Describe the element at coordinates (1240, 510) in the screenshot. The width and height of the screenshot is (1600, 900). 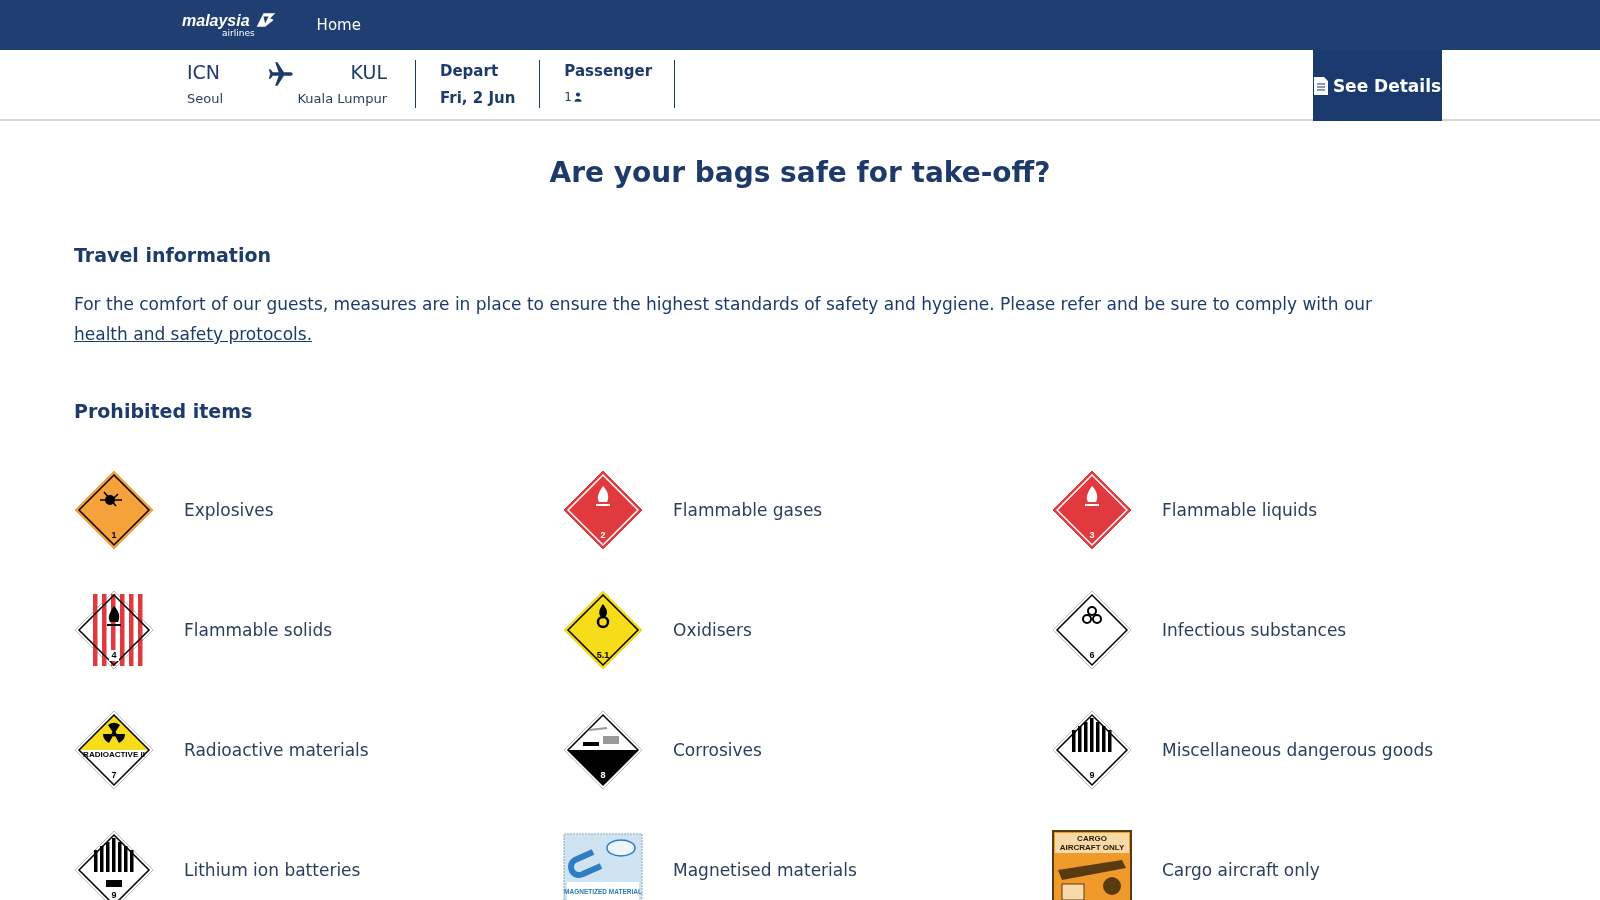
I see `prohibited-item-label: Flammable liquids` at that location.